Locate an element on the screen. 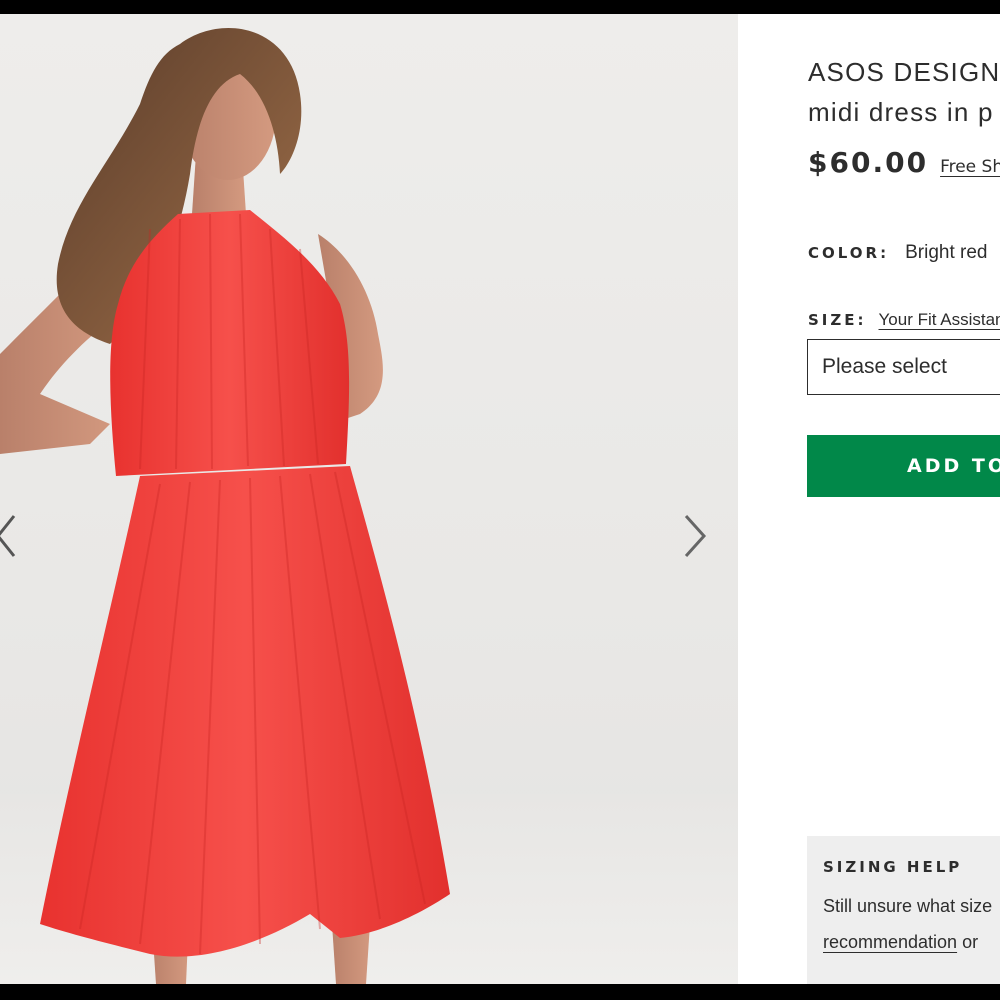 The width and height of the screenshot is (1000, 1000). sizing-help-line2-suffix: or is located at coordinates (968, 942).